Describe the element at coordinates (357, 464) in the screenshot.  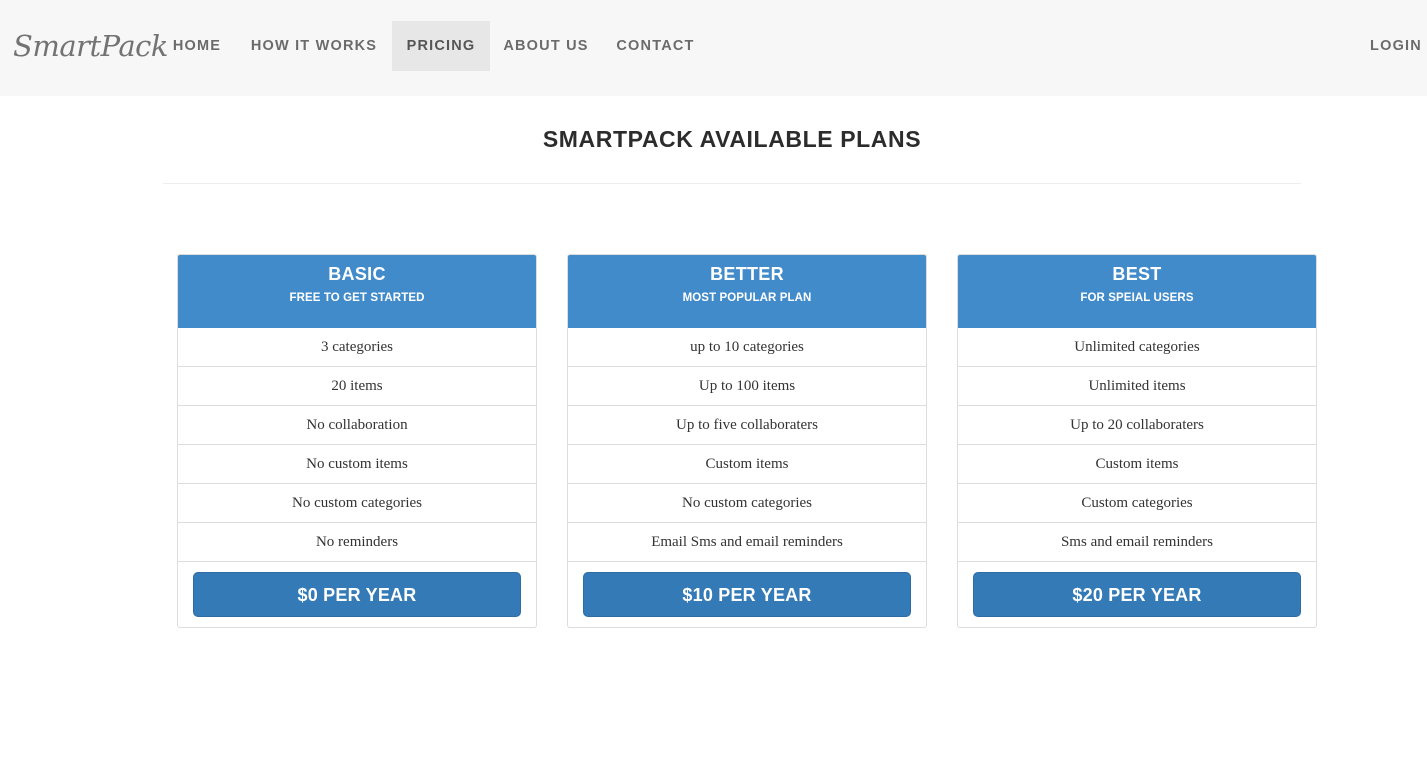
I see `feature-item: No custom items` at that location.